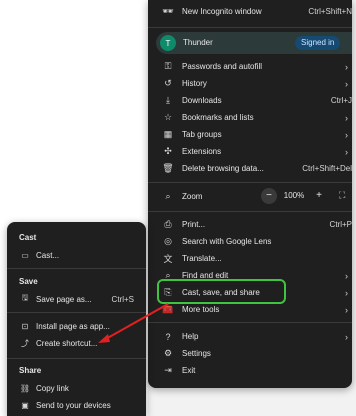 The image size is (356, 416). What do you see at coordinates (330, 11) in the screenshot?
I see `menu-item-shortcut: Ctrl+Shift+N` at bounding box center [330, 11].